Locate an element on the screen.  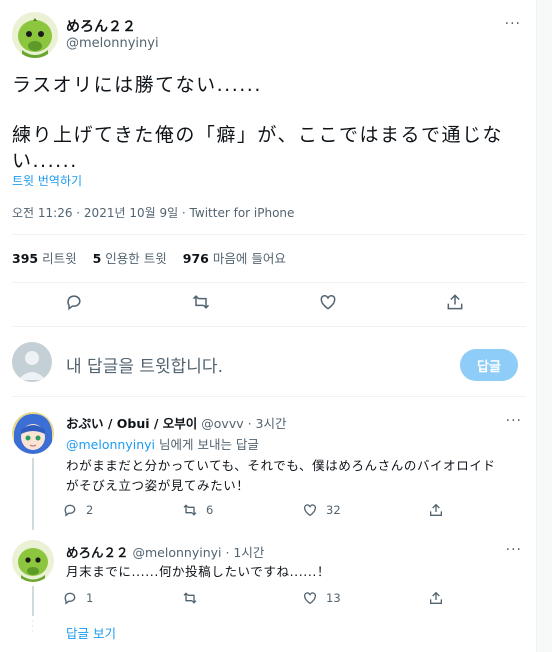
retweet-count is located at coordinates (194, 598).